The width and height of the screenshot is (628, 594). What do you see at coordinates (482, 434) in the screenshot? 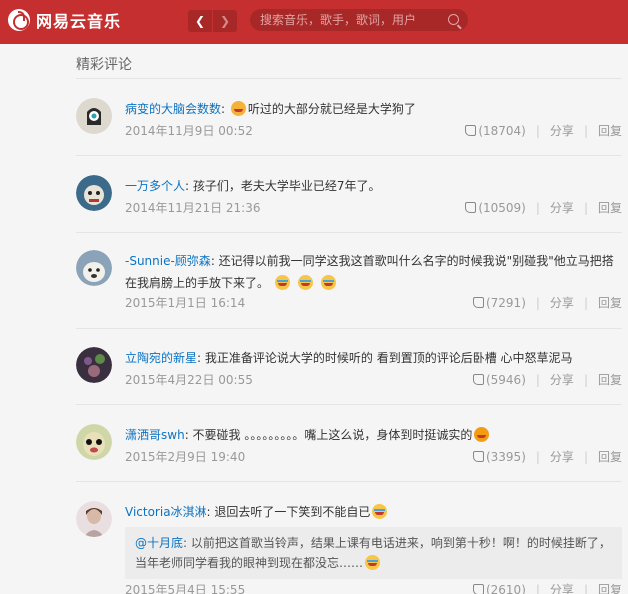
I see `blush-emoji-icon` at bounding box center [482, 434].